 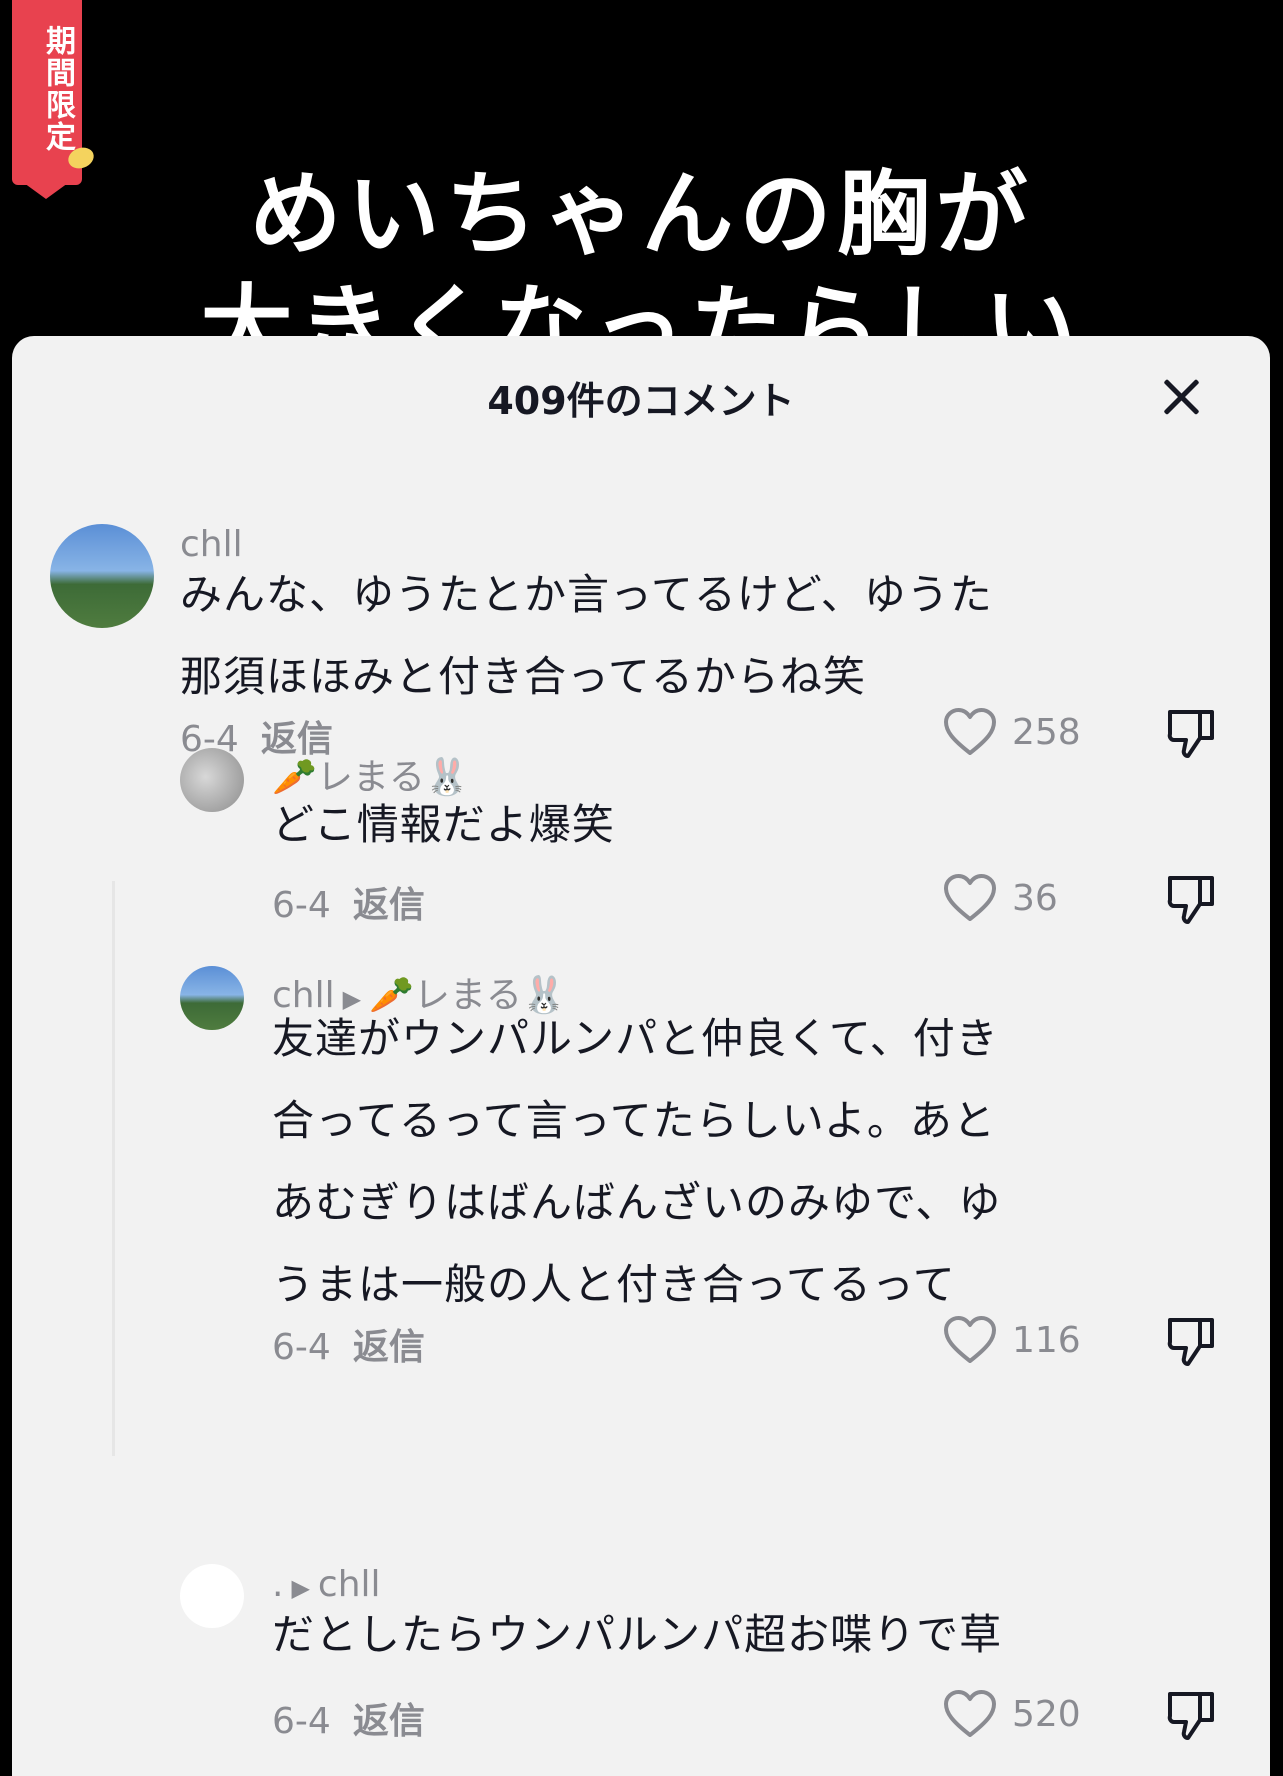 I want to click on comment-count-title: 409件のコメント, so click(x=641, y=401).